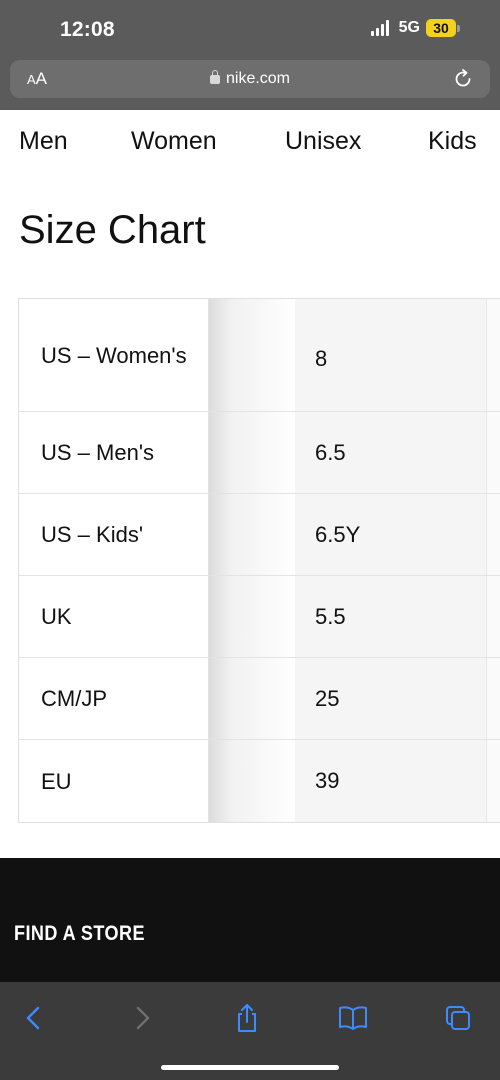  What do you see at coordinates (379, 28) in the screenshot?
I see `cellular-signal-icon` at bounding box center [379, 28].